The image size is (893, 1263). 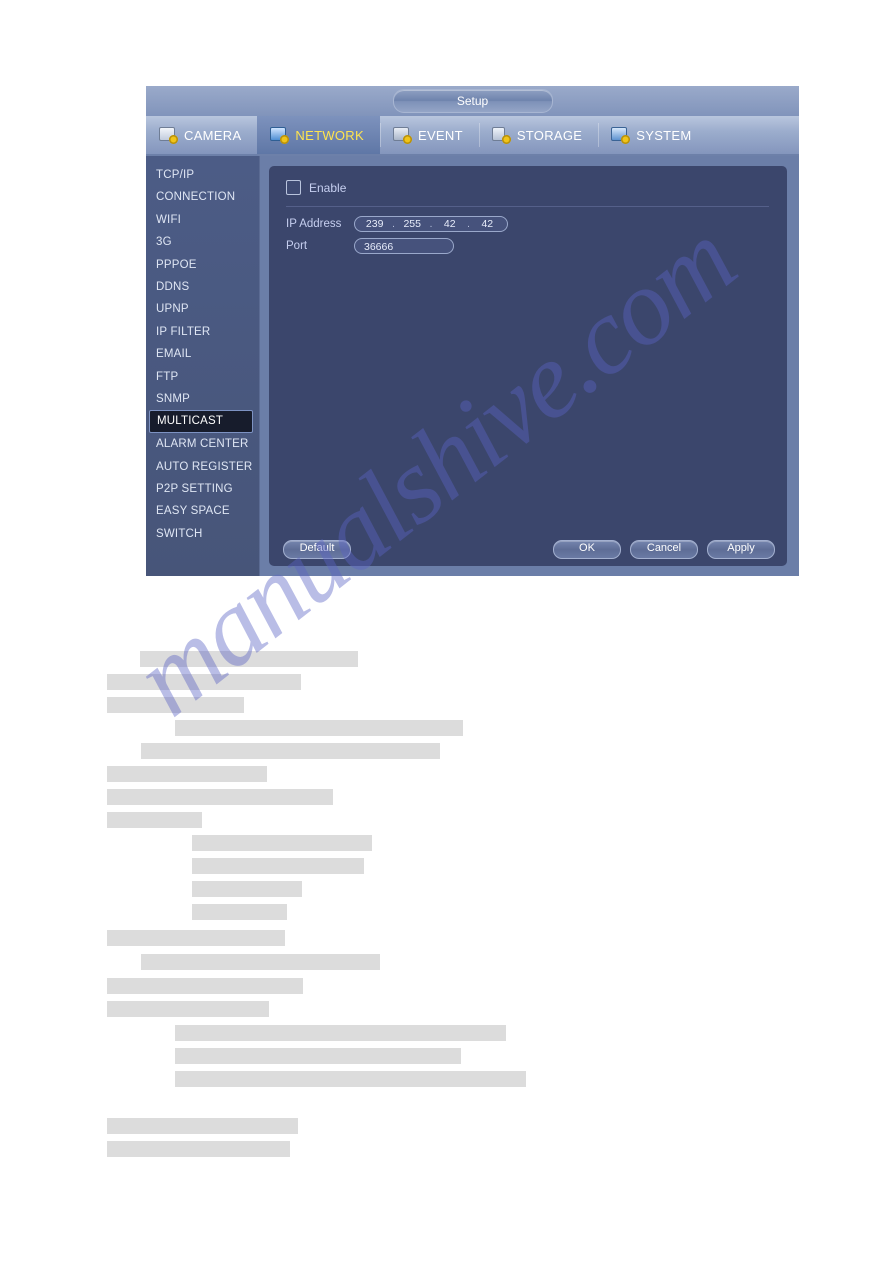 What do you see at coordinates (202, 287) in the screenshot?
I see `sidebar-item-ddns: DDNS` at bounding box center [202, 287].